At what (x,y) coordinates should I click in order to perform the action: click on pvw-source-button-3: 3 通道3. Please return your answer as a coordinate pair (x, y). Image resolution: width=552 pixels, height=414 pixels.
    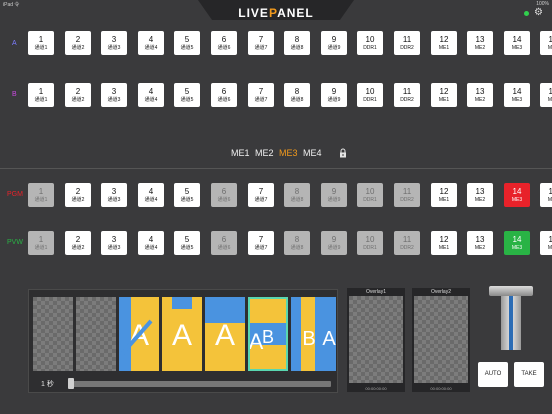
    Looking at the image, I should click on (114, 243).